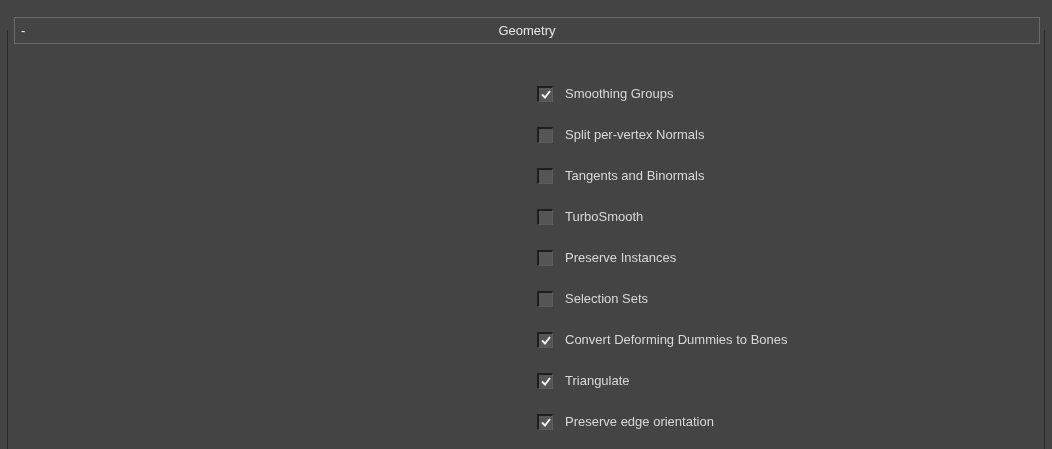  What do you see at coordinates (639, 422) in the screenshot?
I see `checkbox-label: Preserve edge orientation` at bounding box center [639, 422].